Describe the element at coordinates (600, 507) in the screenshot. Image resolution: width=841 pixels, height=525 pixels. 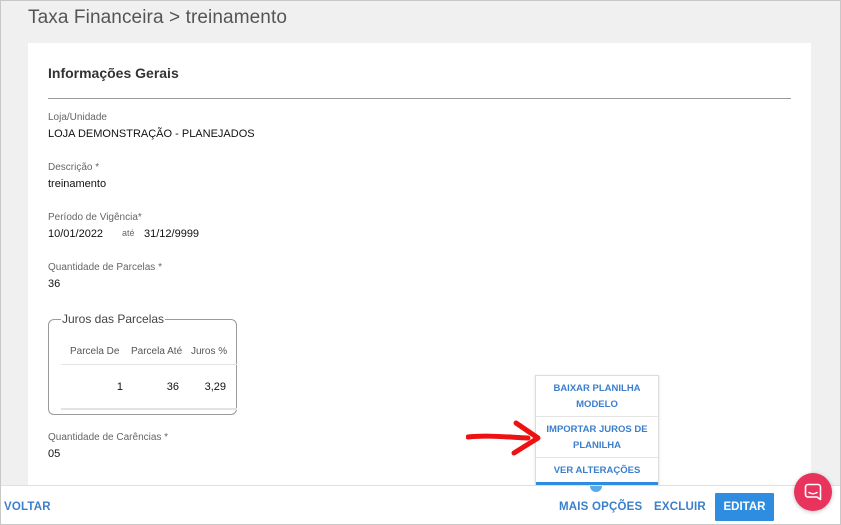
I see `mais-opcoes-button: MAIS OPÇÕES` at that location.